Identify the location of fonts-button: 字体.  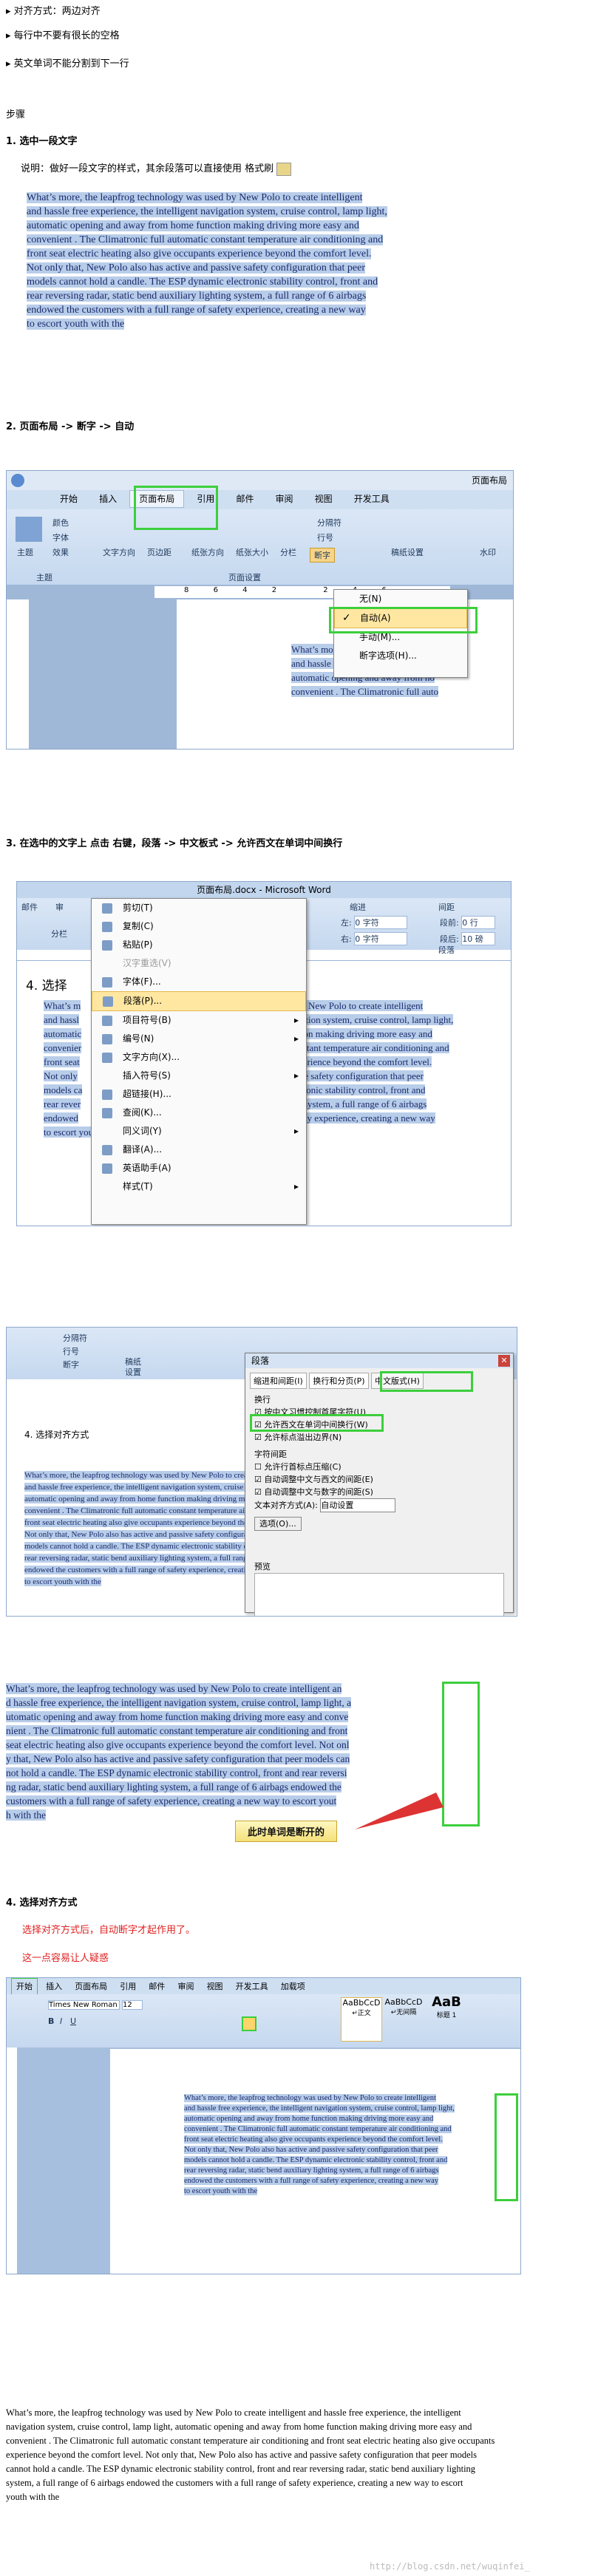
(60, 537).